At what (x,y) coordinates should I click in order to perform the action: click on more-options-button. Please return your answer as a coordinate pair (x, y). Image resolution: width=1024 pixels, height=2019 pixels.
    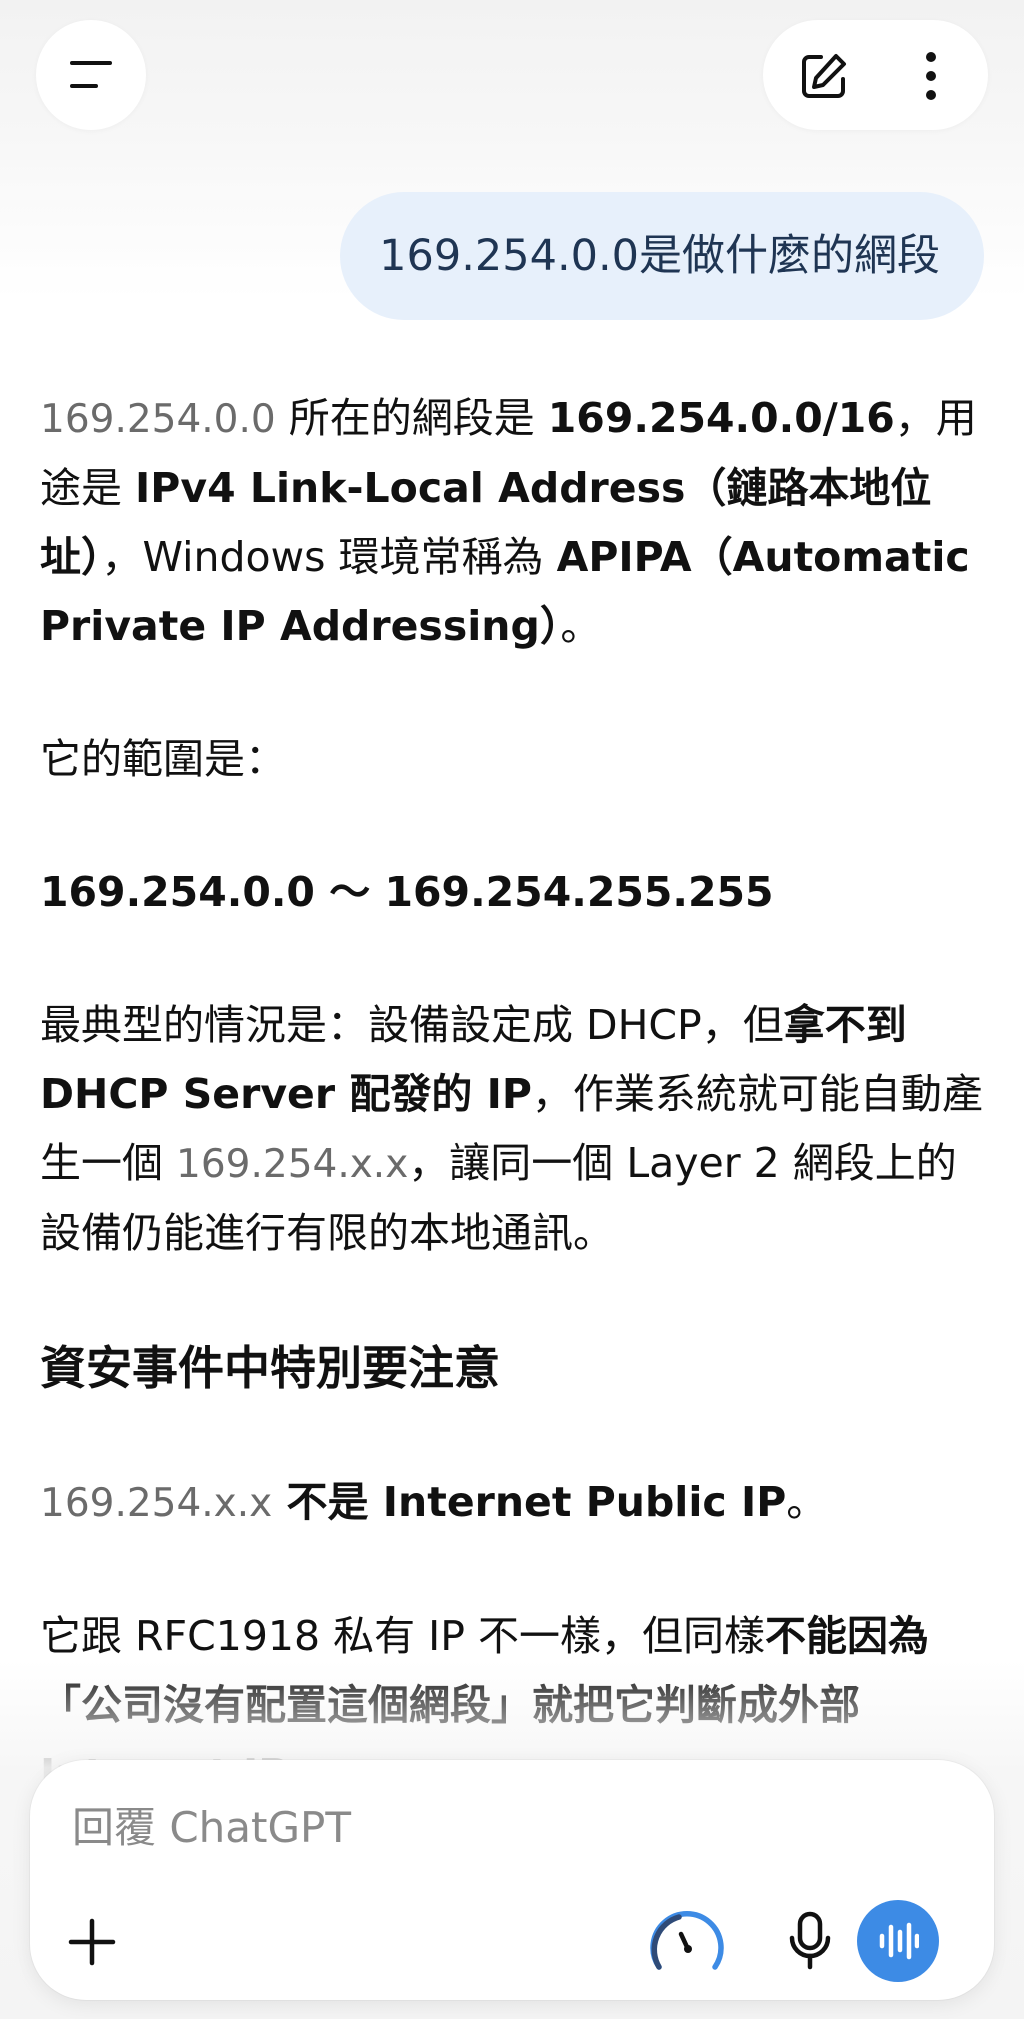
    Looking at the image, I should click on (933, 75).